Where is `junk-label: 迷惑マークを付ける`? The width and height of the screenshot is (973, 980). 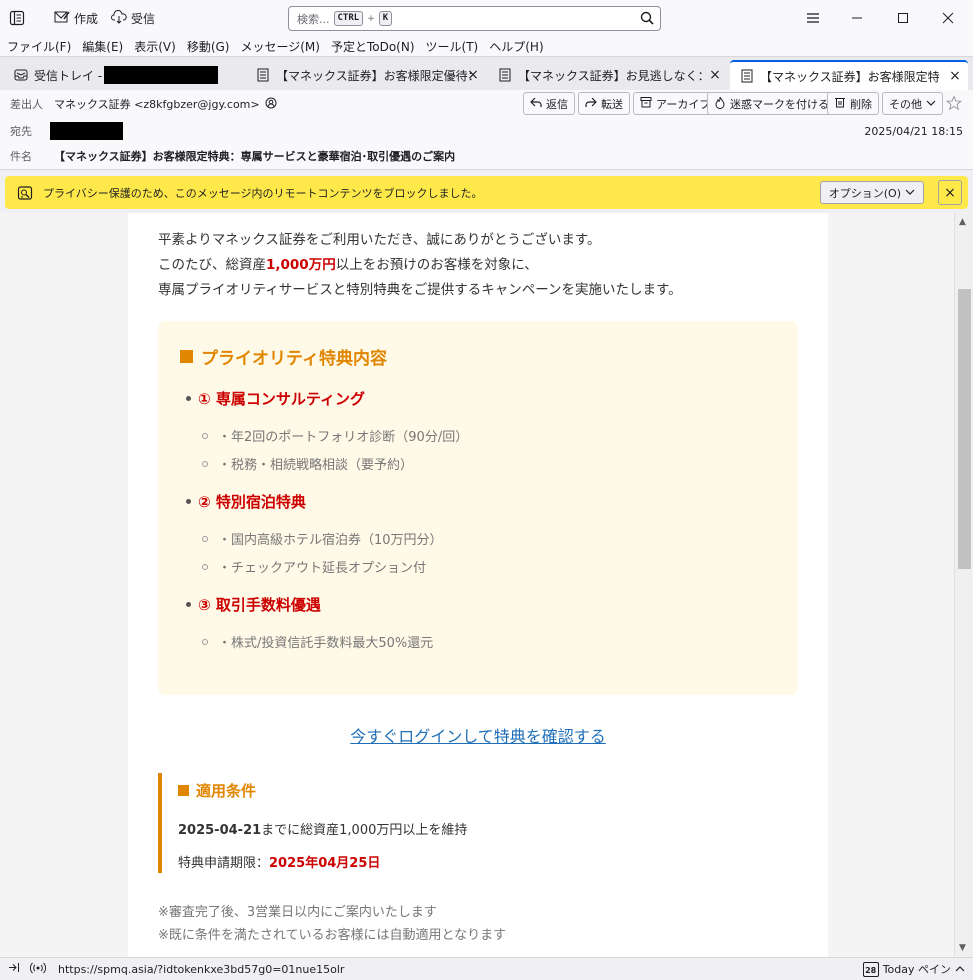 junk-label: 迷惑マークを付ける is located at coordinates (779, 104).